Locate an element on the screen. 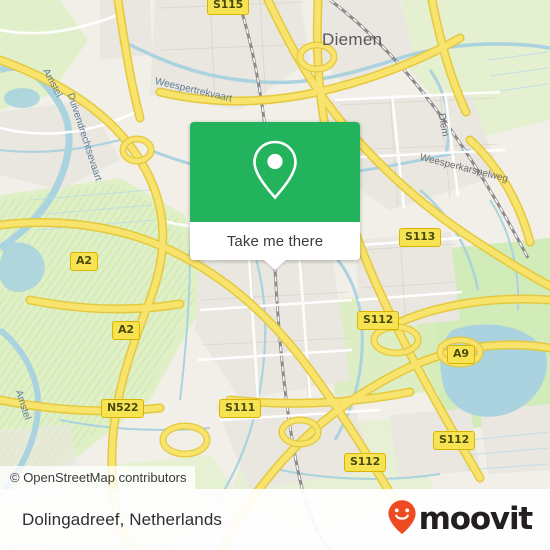 This screenshot has width=550, height=550. road-shield-s111: S111 is located at coordinates (240, 408).